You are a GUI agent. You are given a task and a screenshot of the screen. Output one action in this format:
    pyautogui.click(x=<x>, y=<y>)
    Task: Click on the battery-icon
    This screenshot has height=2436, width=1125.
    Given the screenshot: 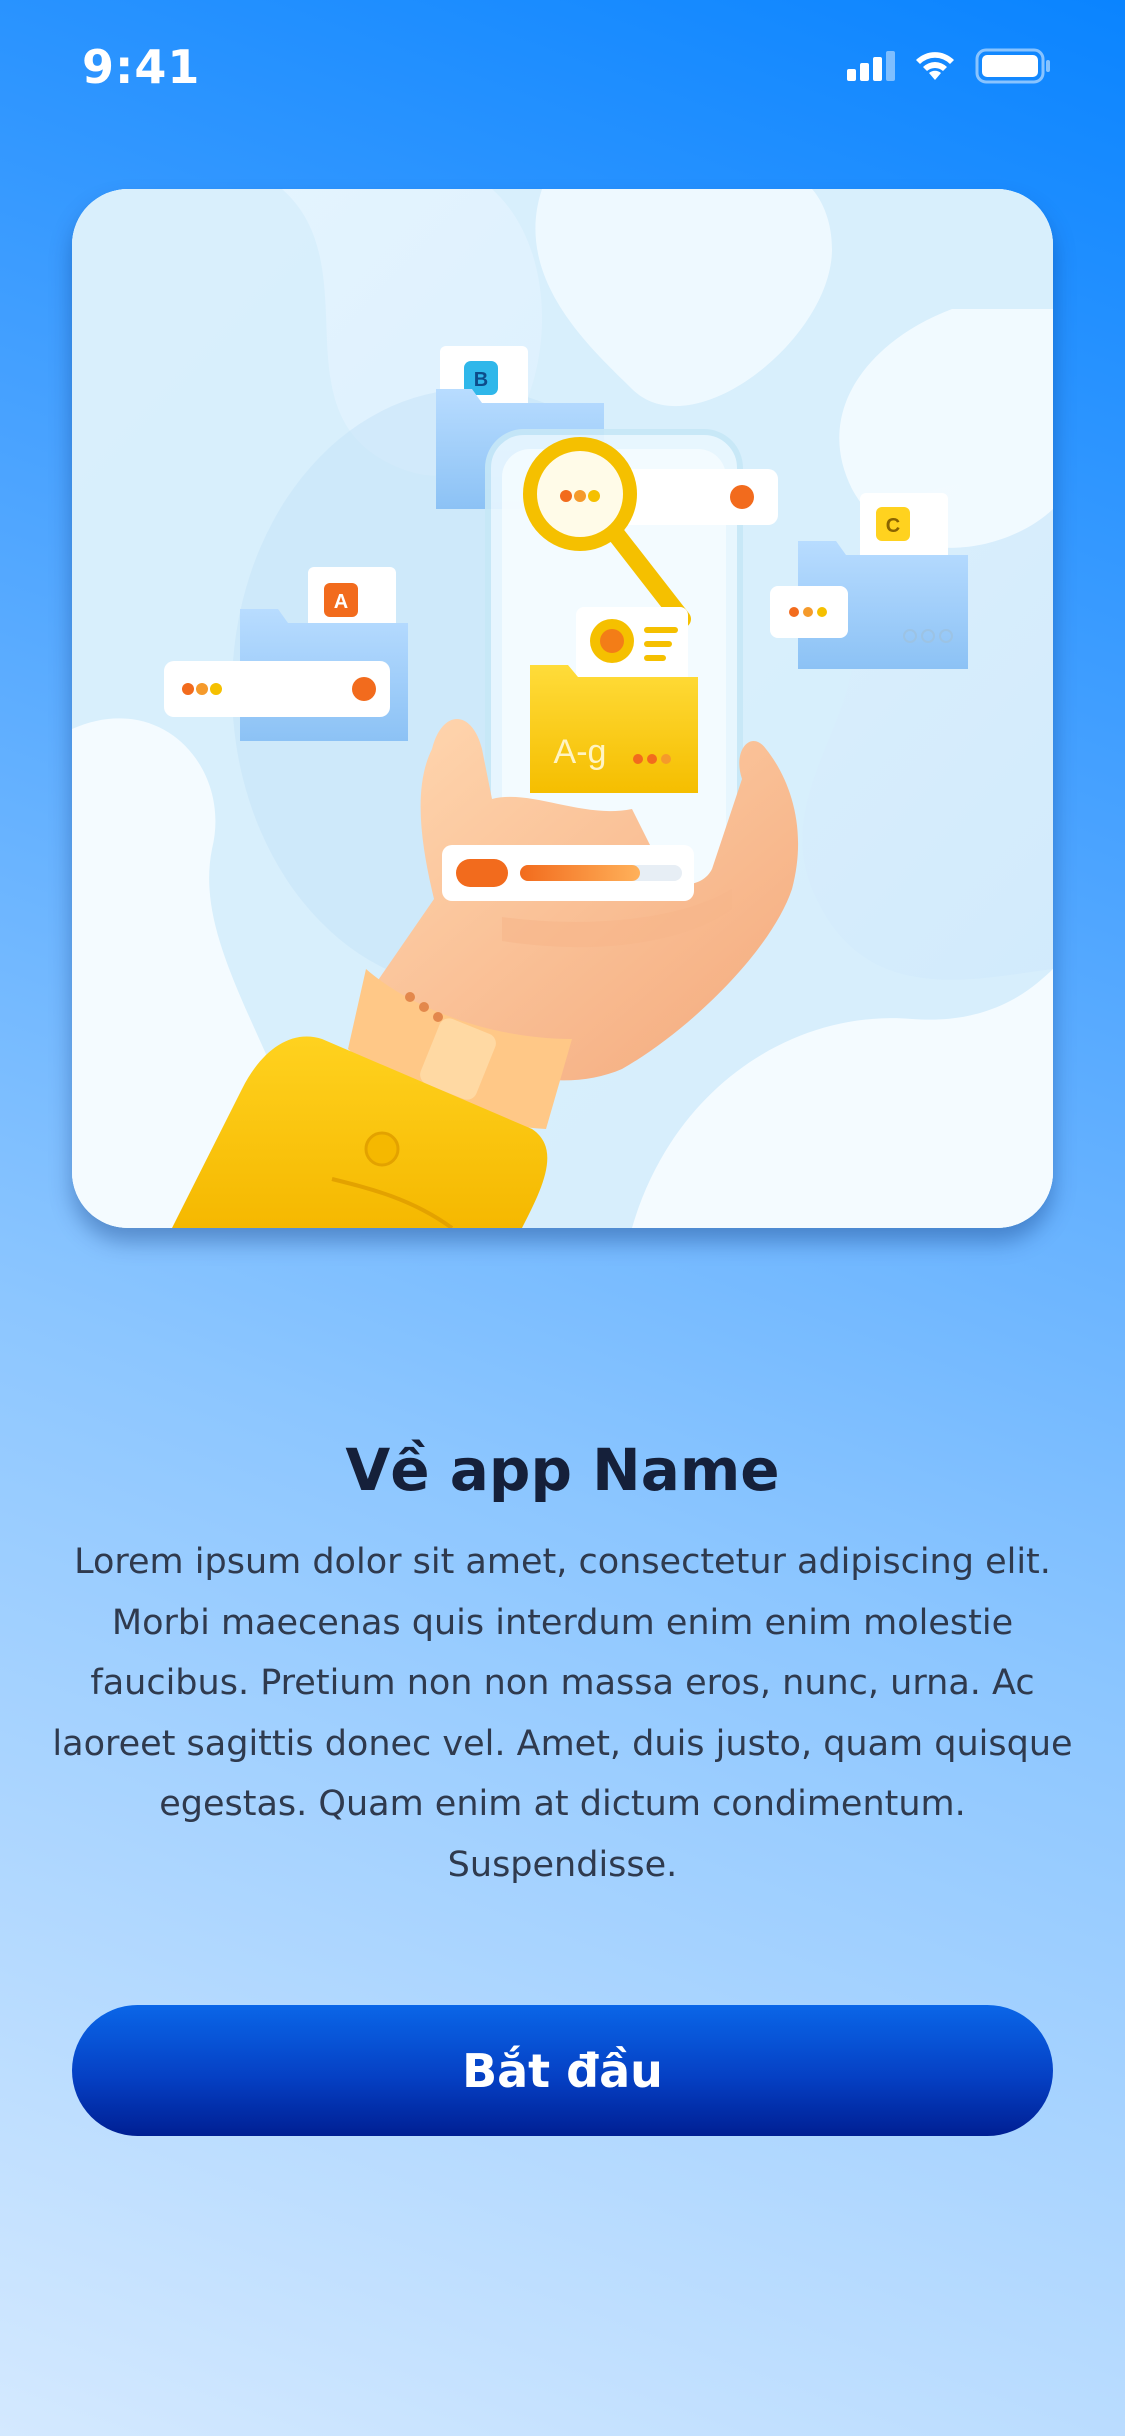 What is the action you would take?
    pyautogui.click(x=1012, y=66)
    